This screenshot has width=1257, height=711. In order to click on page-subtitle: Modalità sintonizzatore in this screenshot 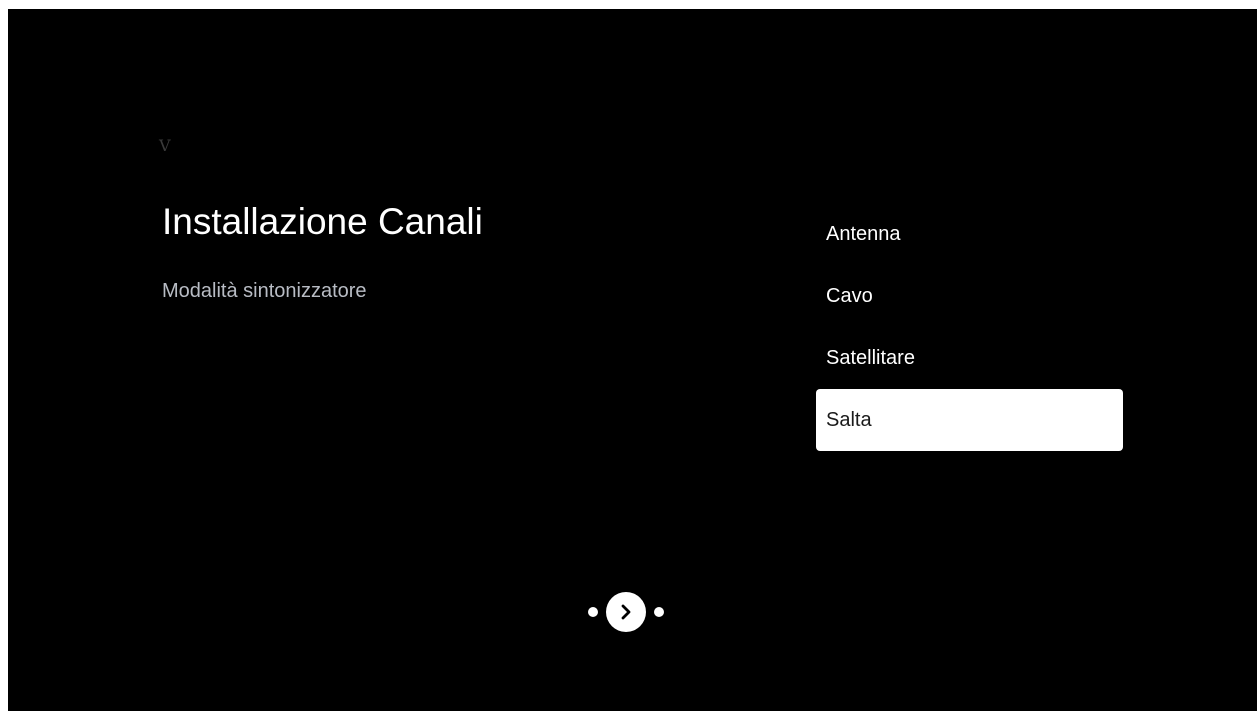, I will do `click(264, 291)`.